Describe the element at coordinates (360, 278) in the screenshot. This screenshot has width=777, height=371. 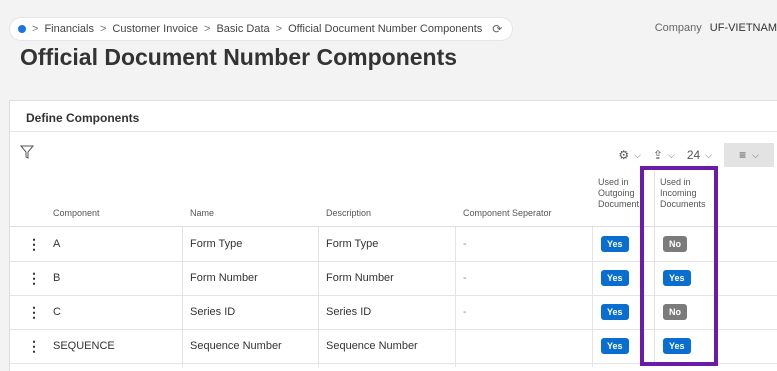
I see `cell-description: Form Number` at that location.